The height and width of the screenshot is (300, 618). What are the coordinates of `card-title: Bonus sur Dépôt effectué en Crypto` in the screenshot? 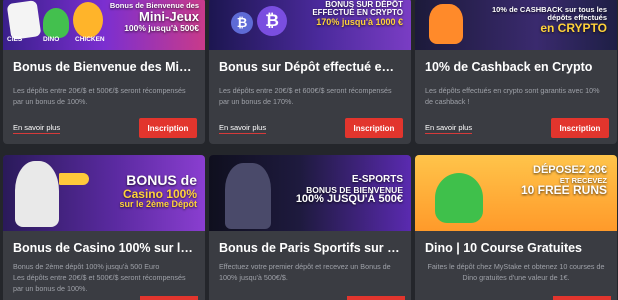 It's located at (315, 67).